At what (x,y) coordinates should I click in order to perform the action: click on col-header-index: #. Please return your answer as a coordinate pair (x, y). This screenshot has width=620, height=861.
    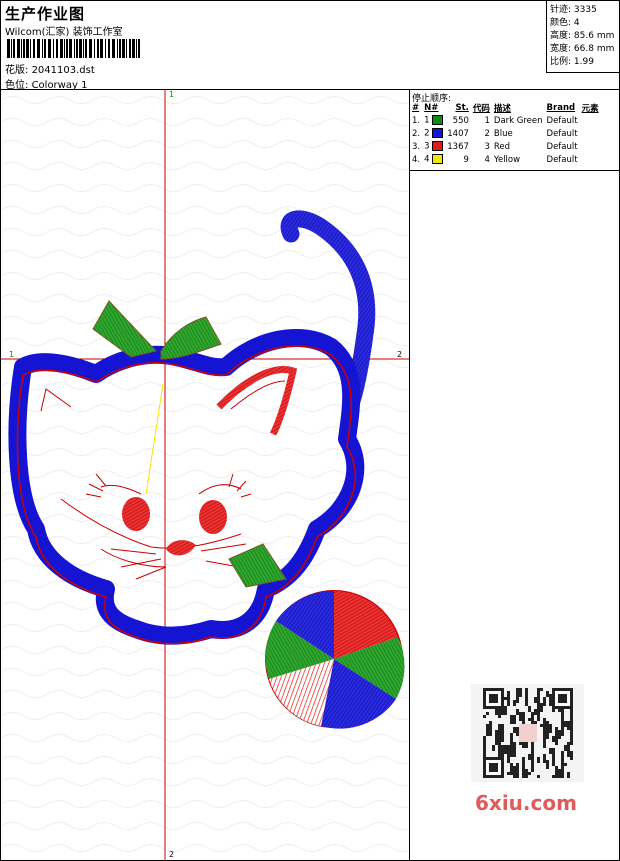
    Looking at the image, I should click on (416, 108).